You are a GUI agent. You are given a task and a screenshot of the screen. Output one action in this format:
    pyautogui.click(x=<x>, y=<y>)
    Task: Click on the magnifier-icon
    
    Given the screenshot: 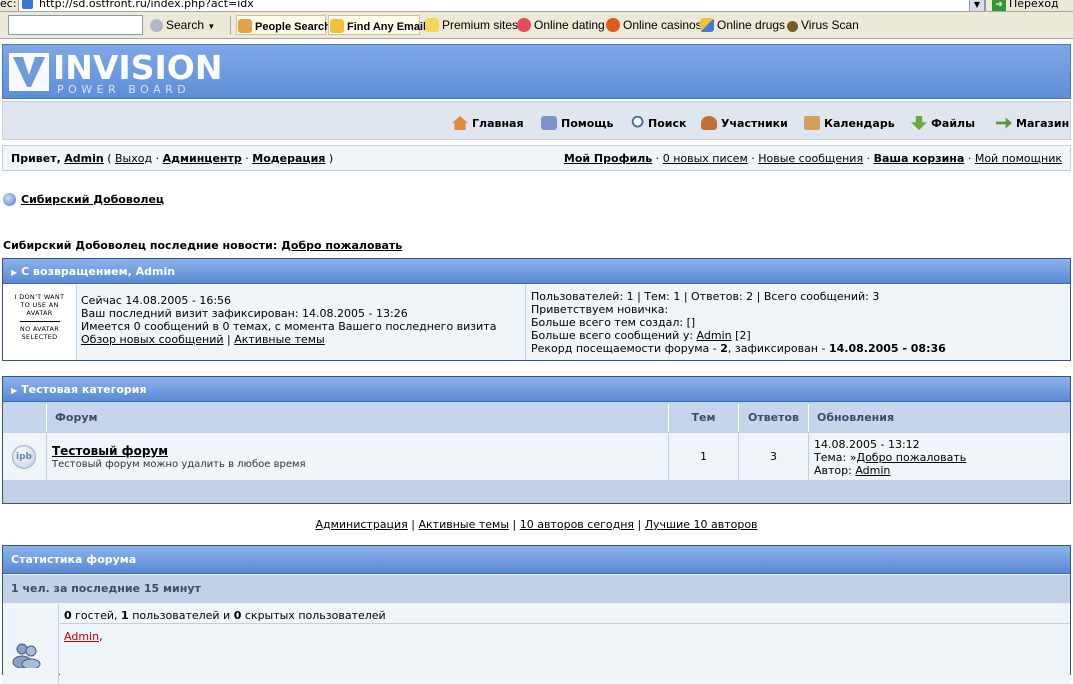 What is the action you would take?
    pyautogui.click(x=156, y=25)
    